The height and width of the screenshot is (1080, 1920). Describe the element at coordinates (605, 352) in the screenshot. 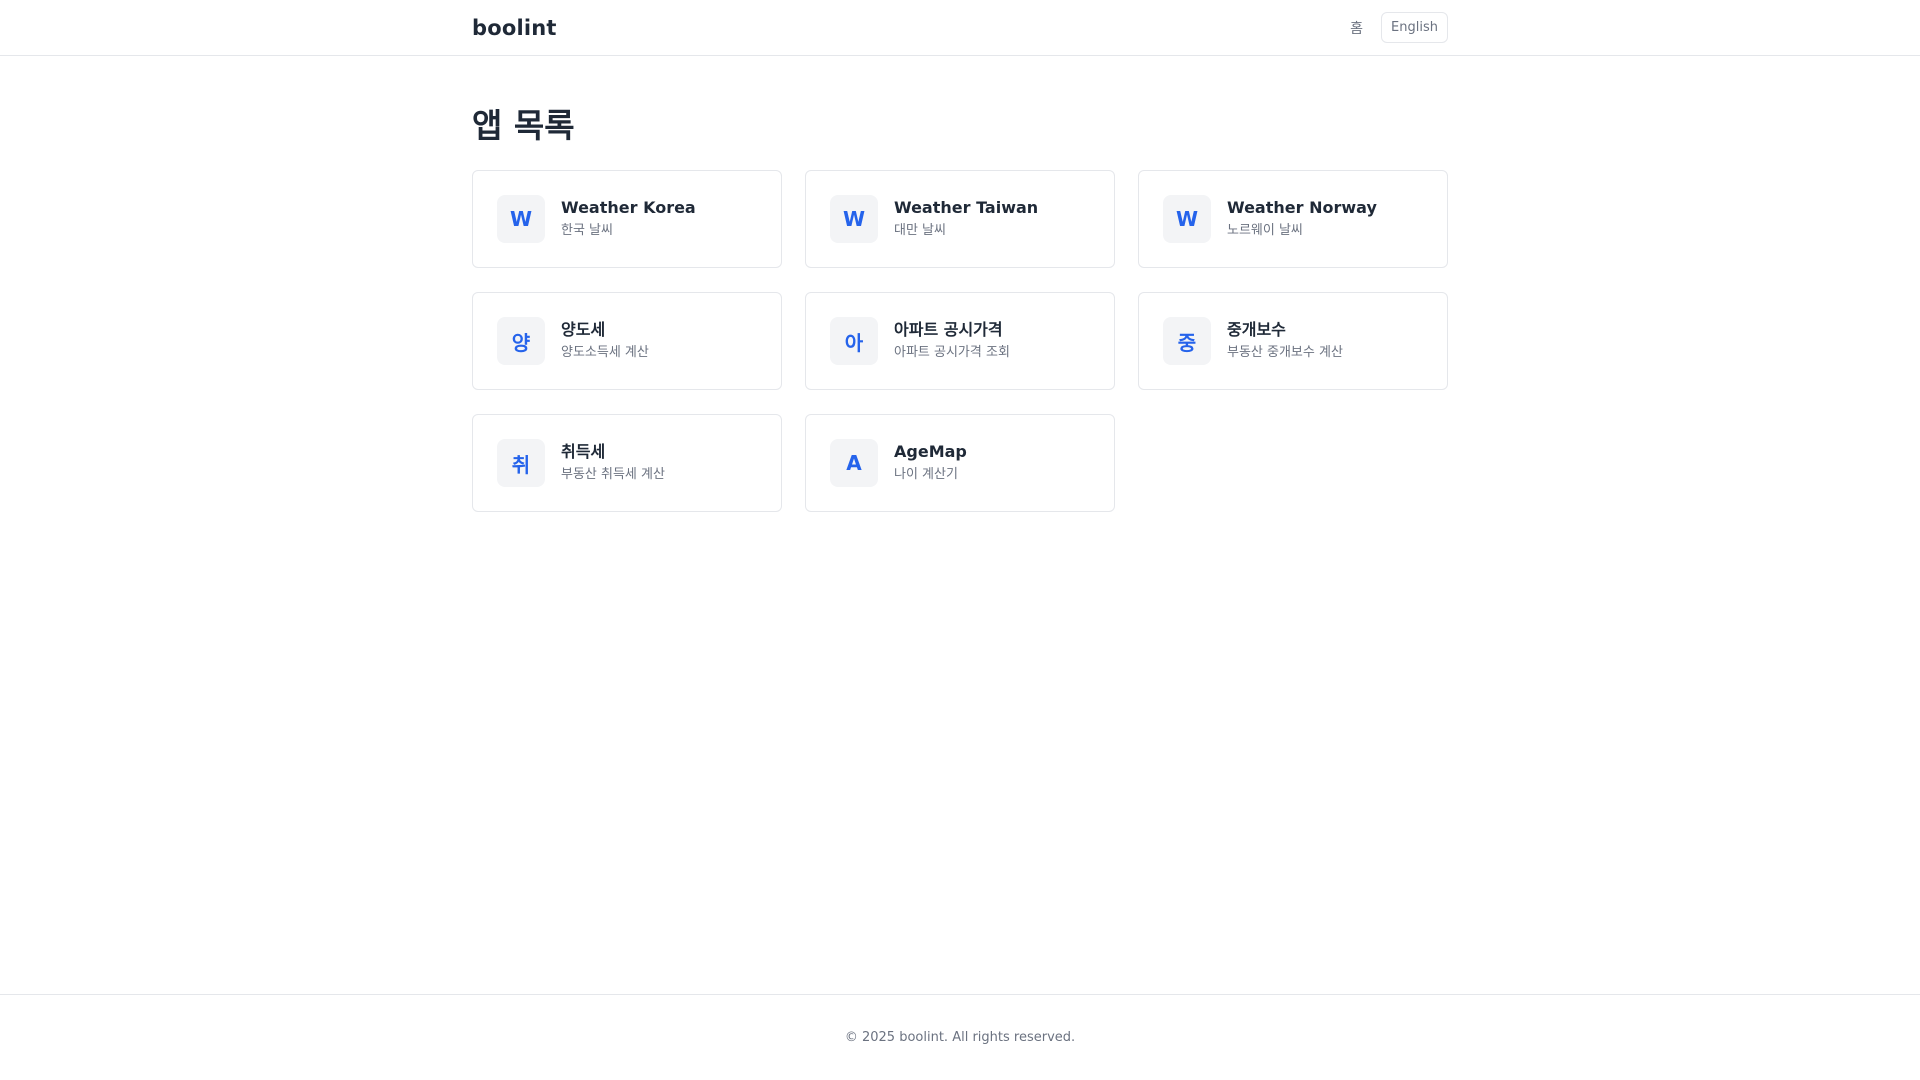

I see `app-card-subtitle: 양도소득세 계산` at that location.